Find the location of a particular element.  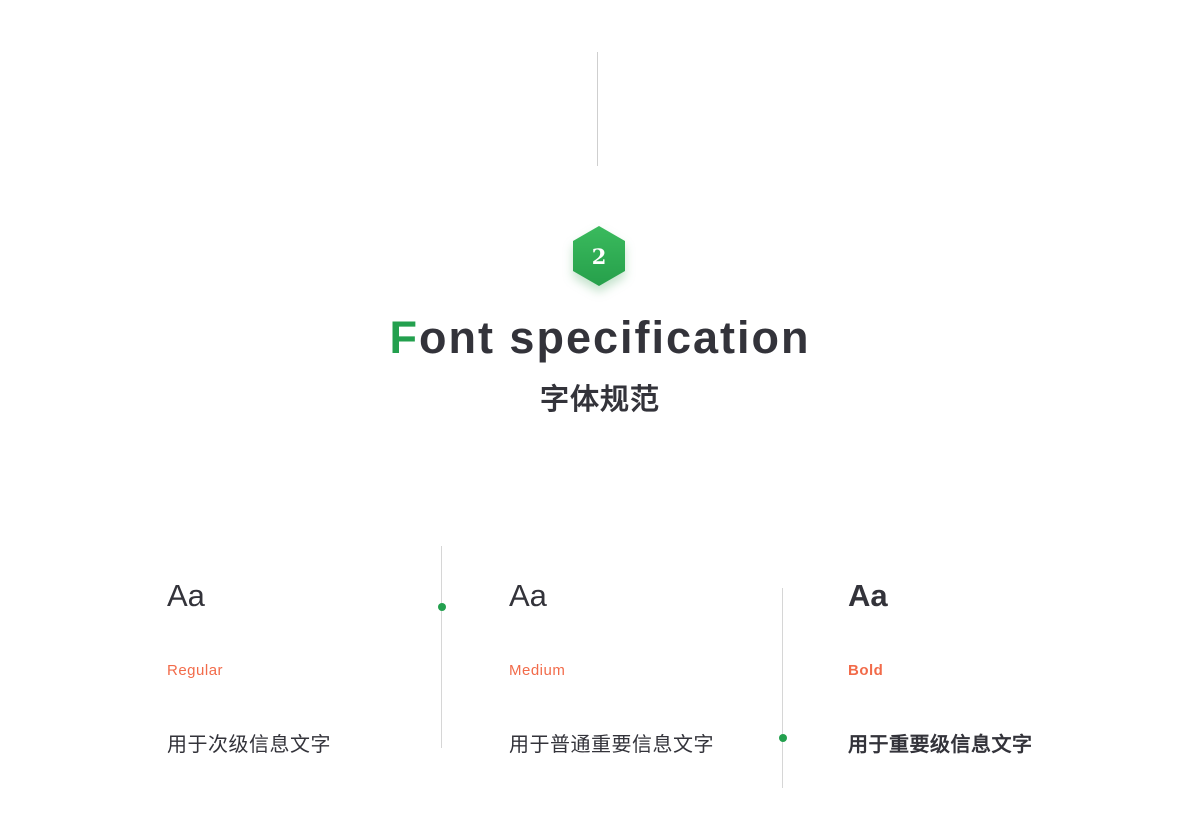

section-subtitle: 字体规范 is located at coordinates (599, 399).